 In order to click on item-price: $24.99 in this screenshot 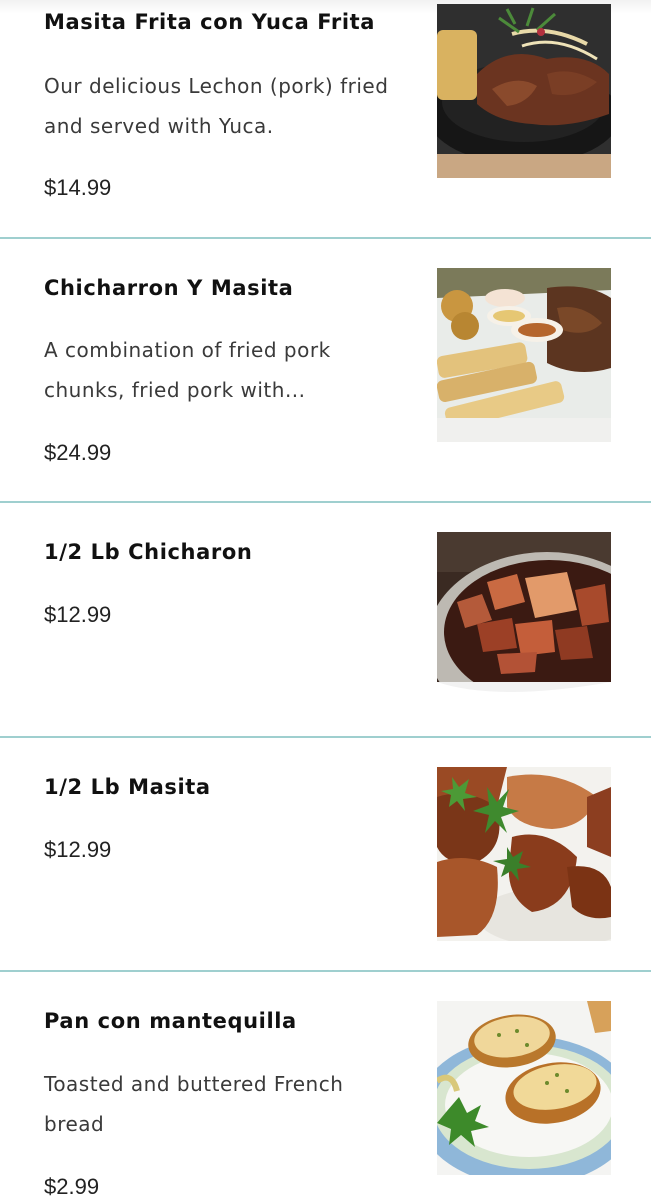, I will do `click(78, 452)`.